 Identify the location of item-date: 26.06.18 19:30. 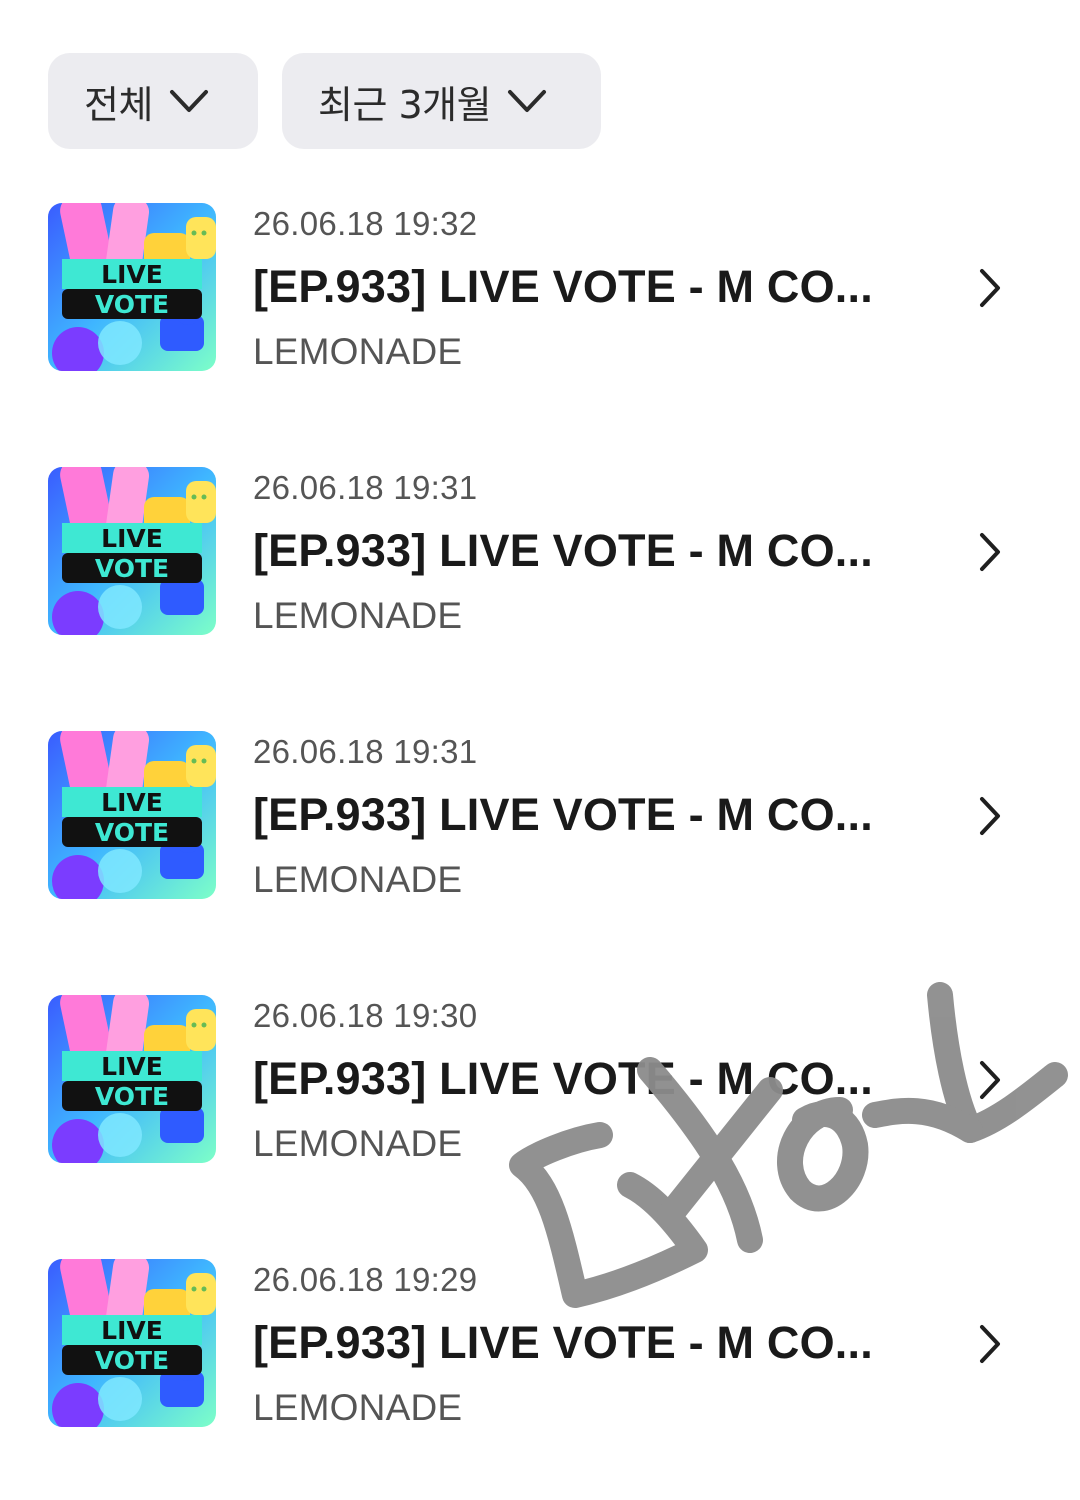
(365, 1015).